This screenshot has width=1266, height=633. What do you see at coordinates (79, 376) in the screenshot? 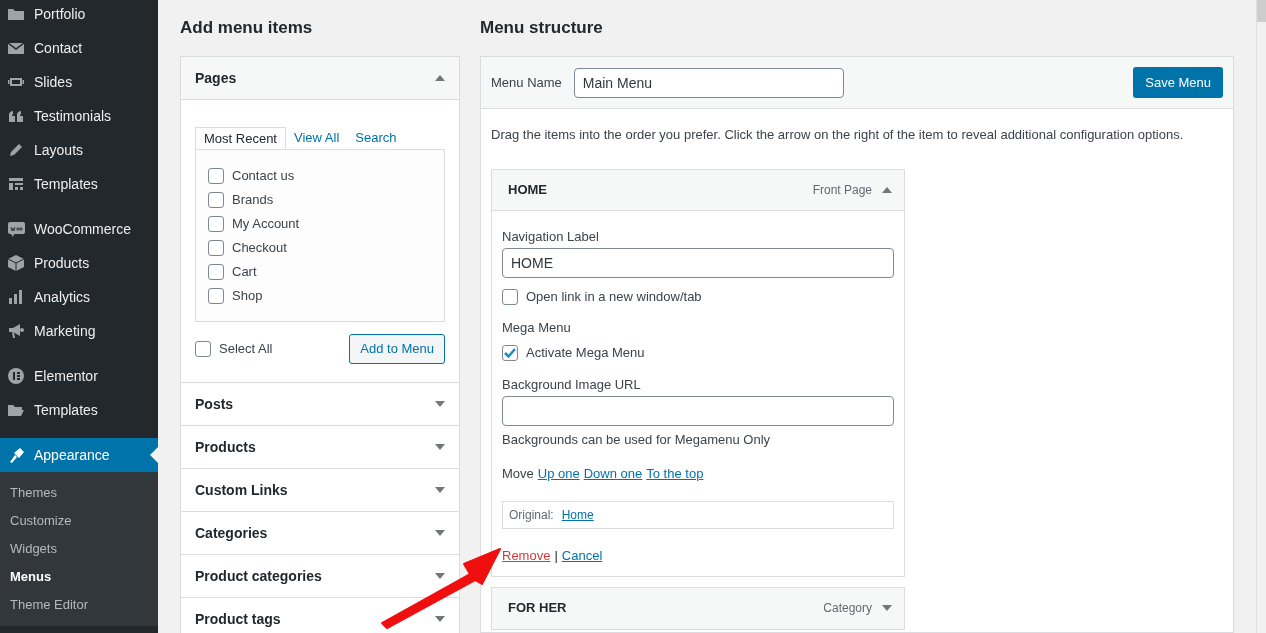
I see `sidebar-item: Elementor` at bounding box center [79, 376].